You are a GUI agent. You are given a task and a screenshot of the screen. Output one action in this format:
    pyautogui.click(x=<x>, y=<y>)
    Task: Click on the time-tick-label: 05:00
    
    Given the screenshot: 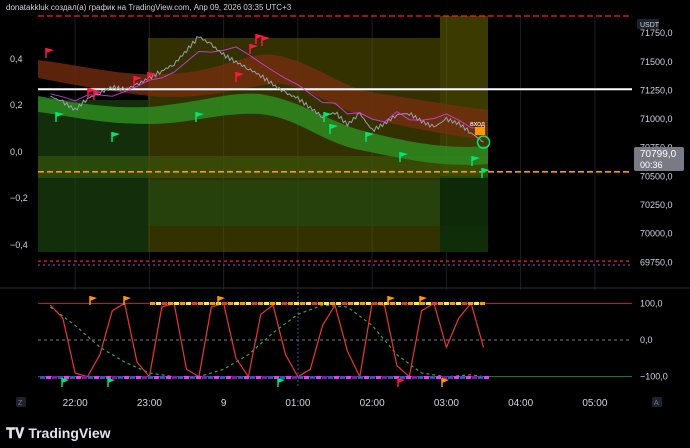 What is the action you would take?
    pyautogui.click(x=594, y=403)
    